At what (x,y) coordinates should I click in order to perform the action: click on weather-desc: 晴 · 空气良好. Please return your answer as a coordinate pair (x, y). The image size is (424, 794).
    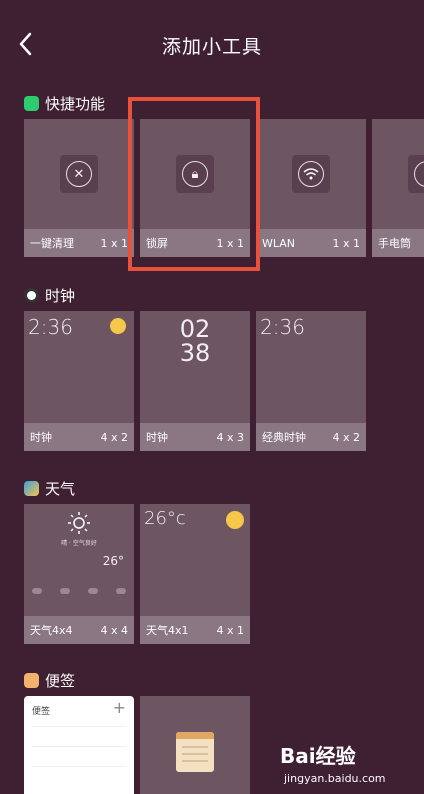
    Looking at the image, I should click on (79, 543).